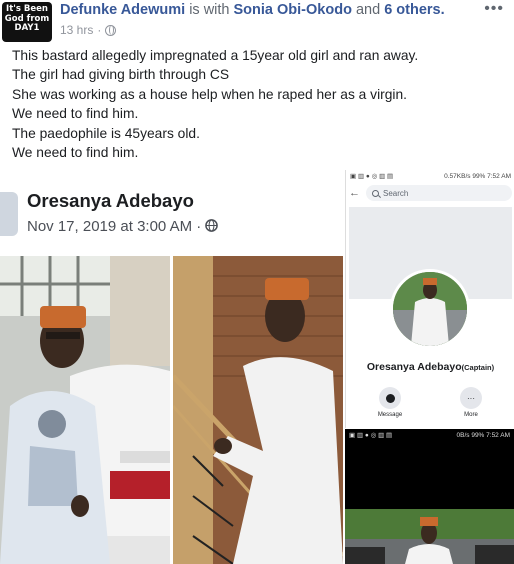  What do you see at coordinates (414, 10) in the screenshot?
I see `tagged-others: 6 others.` at bounding box center [414, 10].